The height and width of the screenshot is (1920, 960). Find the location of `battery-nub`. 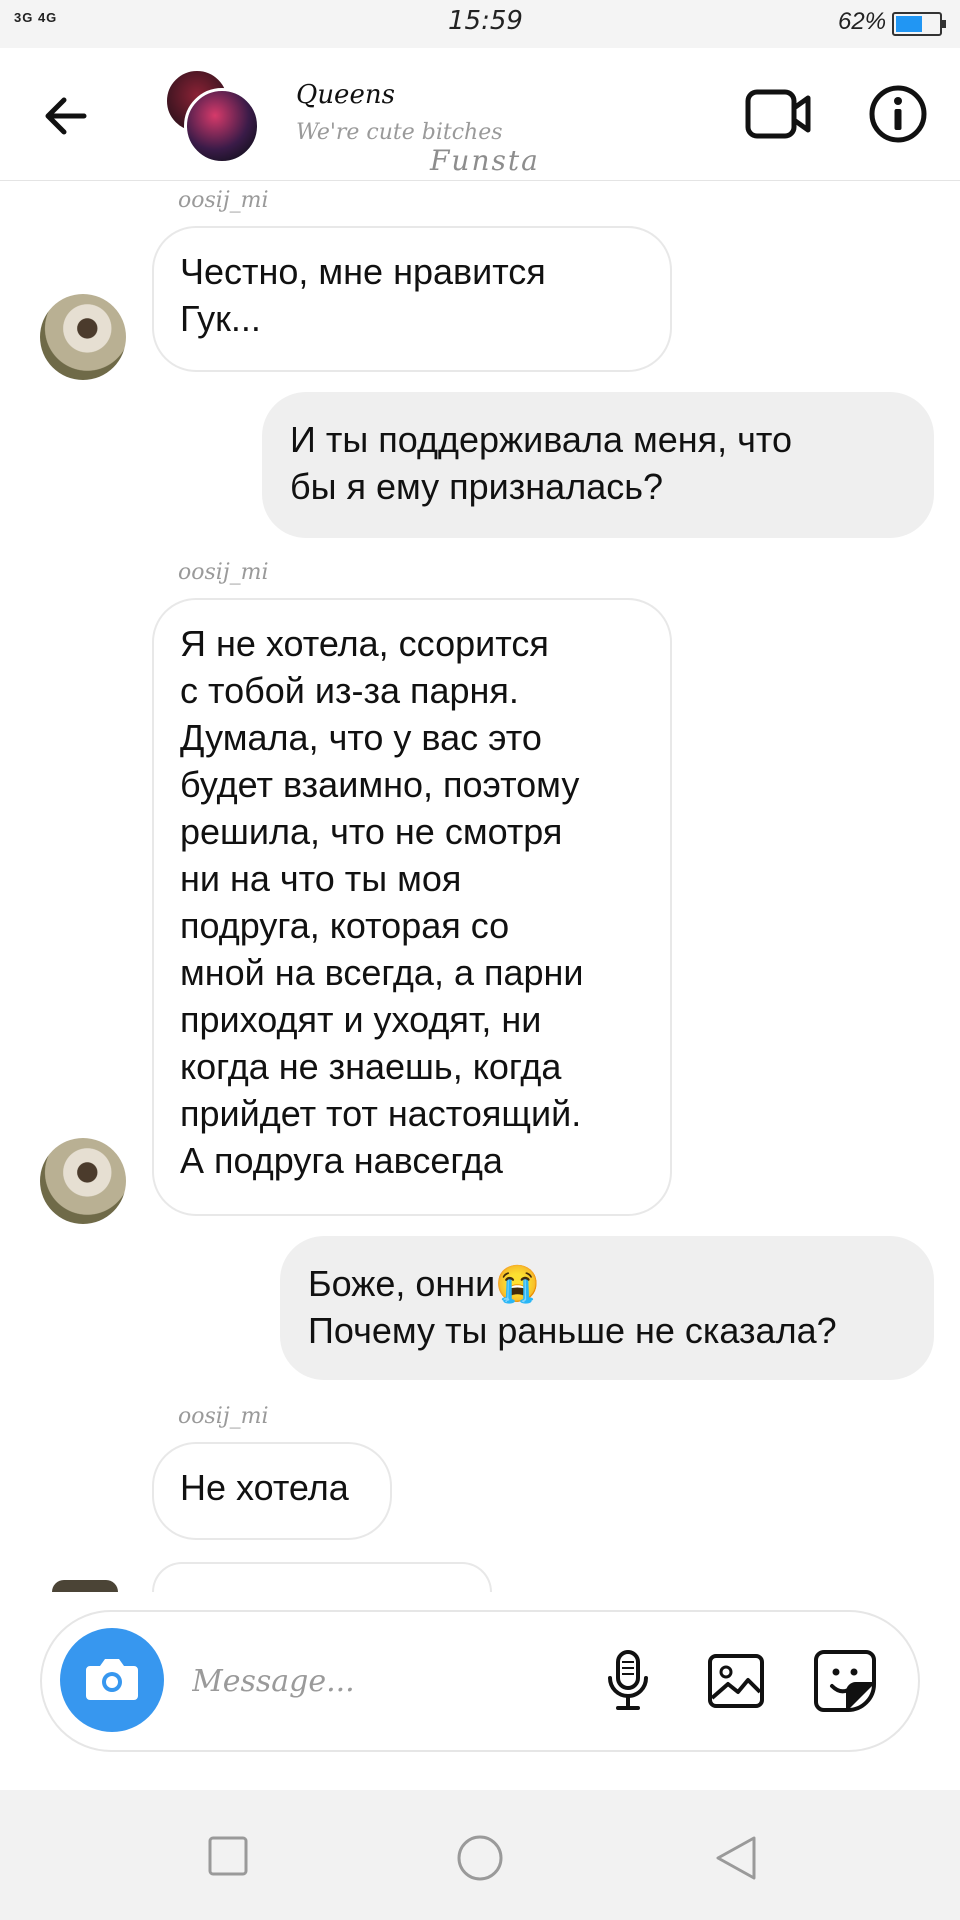

battery-nub is located at coordinates (944, 24).